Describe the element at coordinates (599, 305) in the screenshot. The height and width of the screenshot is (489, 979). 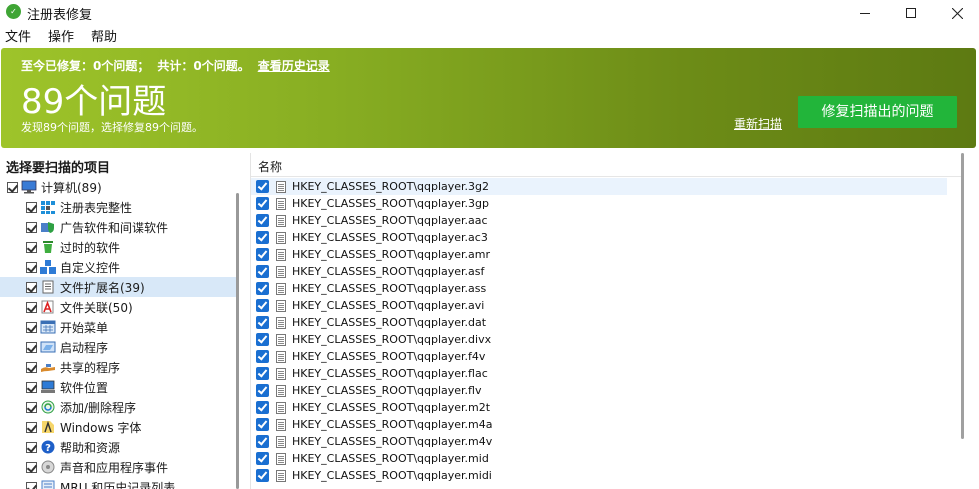
I see `table-row: HKEY_CLASSES_ROOT\qqplayer.avi` at that location.